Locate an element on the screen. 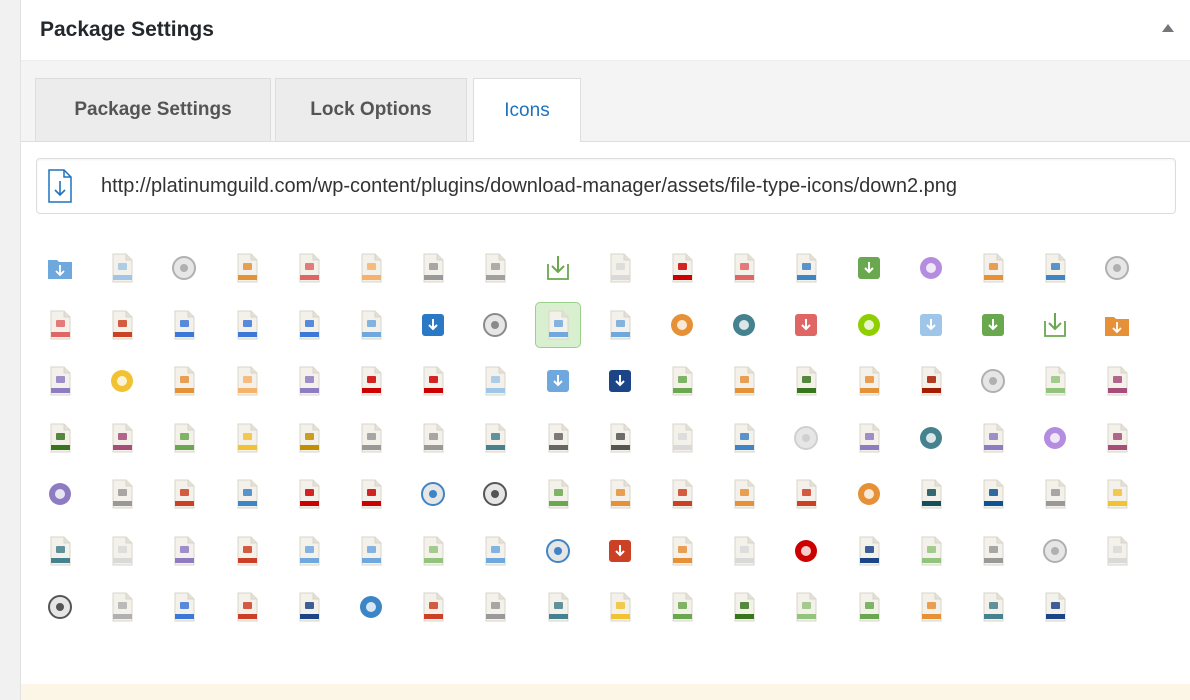 This screenshot has height=700, width=1190. disc-light-icon is located at coordinates (806, 438).